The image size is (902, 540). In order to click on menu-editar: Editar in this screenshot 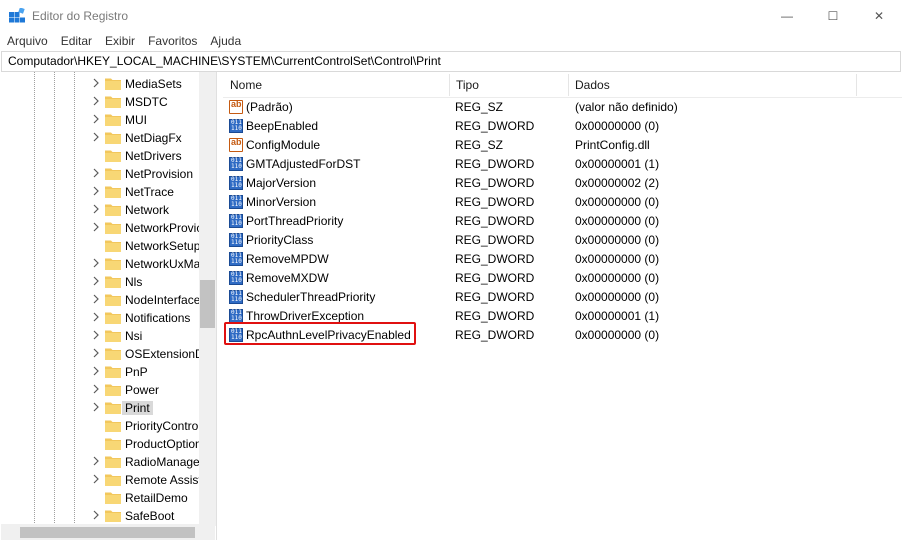, I will do `click(76, 41)`.